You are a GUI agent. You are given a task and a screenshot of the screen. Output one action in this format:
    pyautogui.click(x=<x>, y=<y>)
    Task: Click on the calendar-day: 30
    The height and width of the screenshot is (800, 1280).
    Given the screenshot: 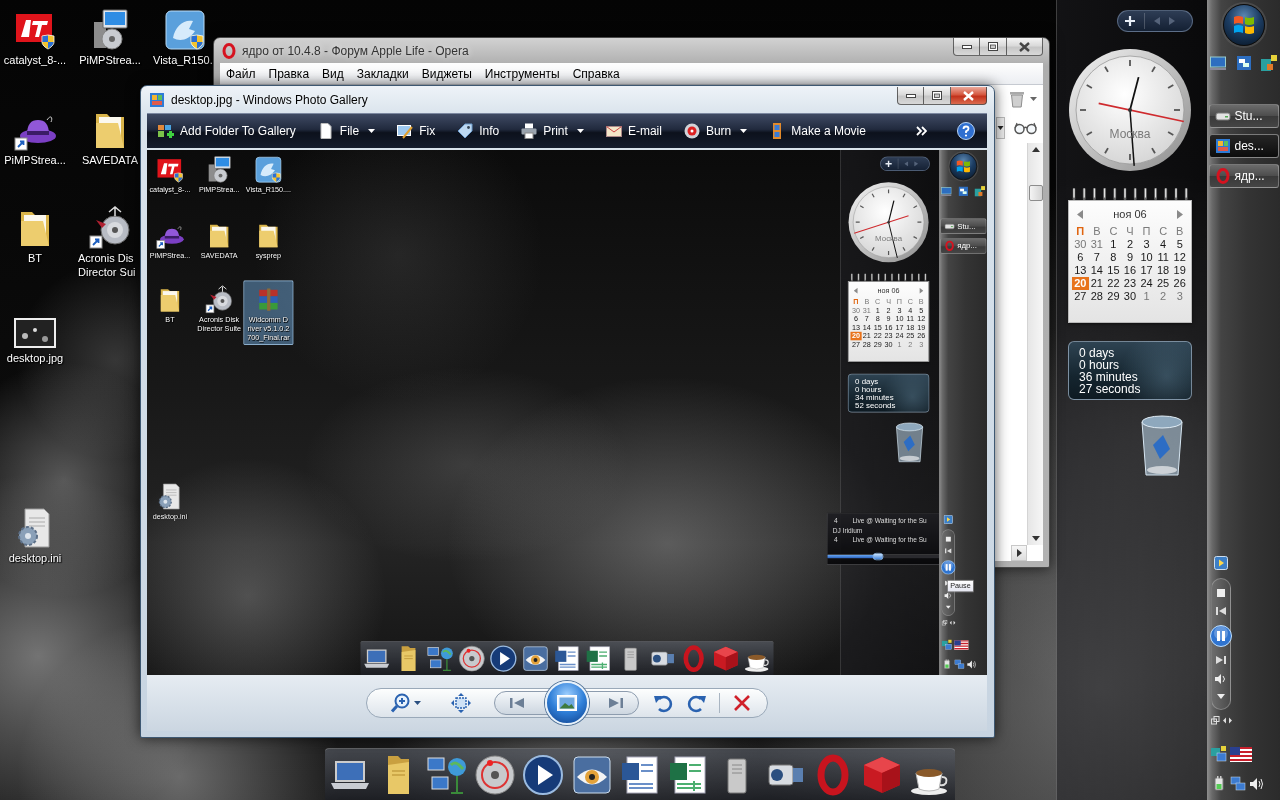 What is the action you would take?
    pyautogui.click(x=1080, y=244)
    